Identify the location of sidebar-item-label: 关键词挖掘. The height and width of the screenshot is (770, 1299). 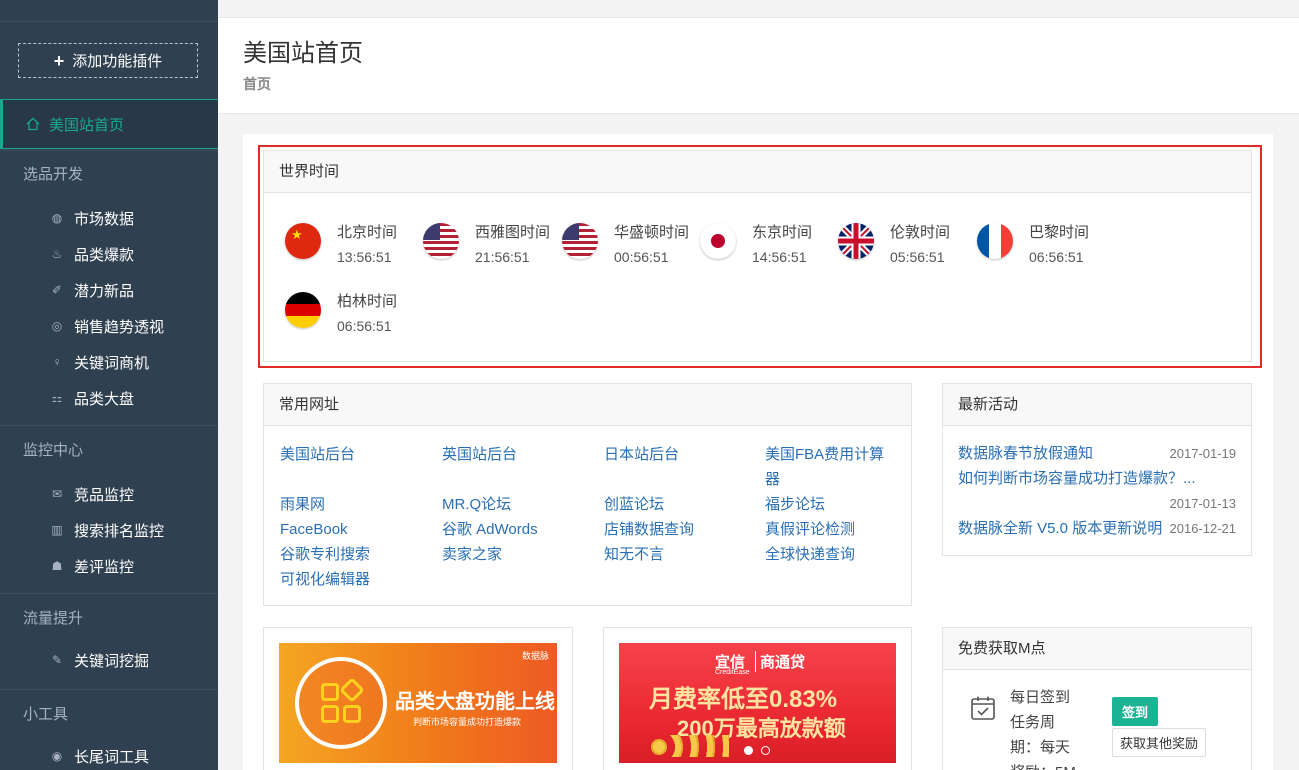
(112, 661).